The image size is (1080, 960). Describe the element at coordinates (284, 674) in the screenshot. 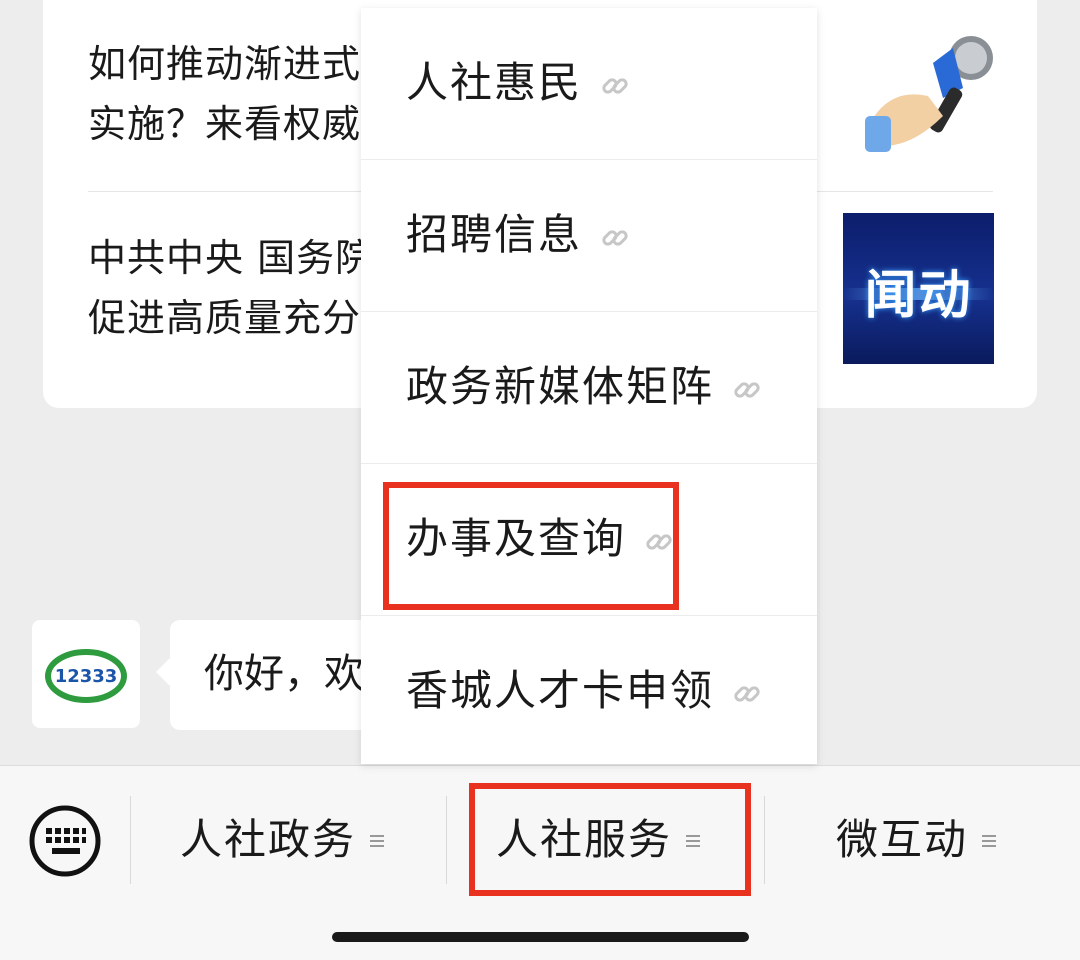

I see `message-text: 你好，欢` at that location.